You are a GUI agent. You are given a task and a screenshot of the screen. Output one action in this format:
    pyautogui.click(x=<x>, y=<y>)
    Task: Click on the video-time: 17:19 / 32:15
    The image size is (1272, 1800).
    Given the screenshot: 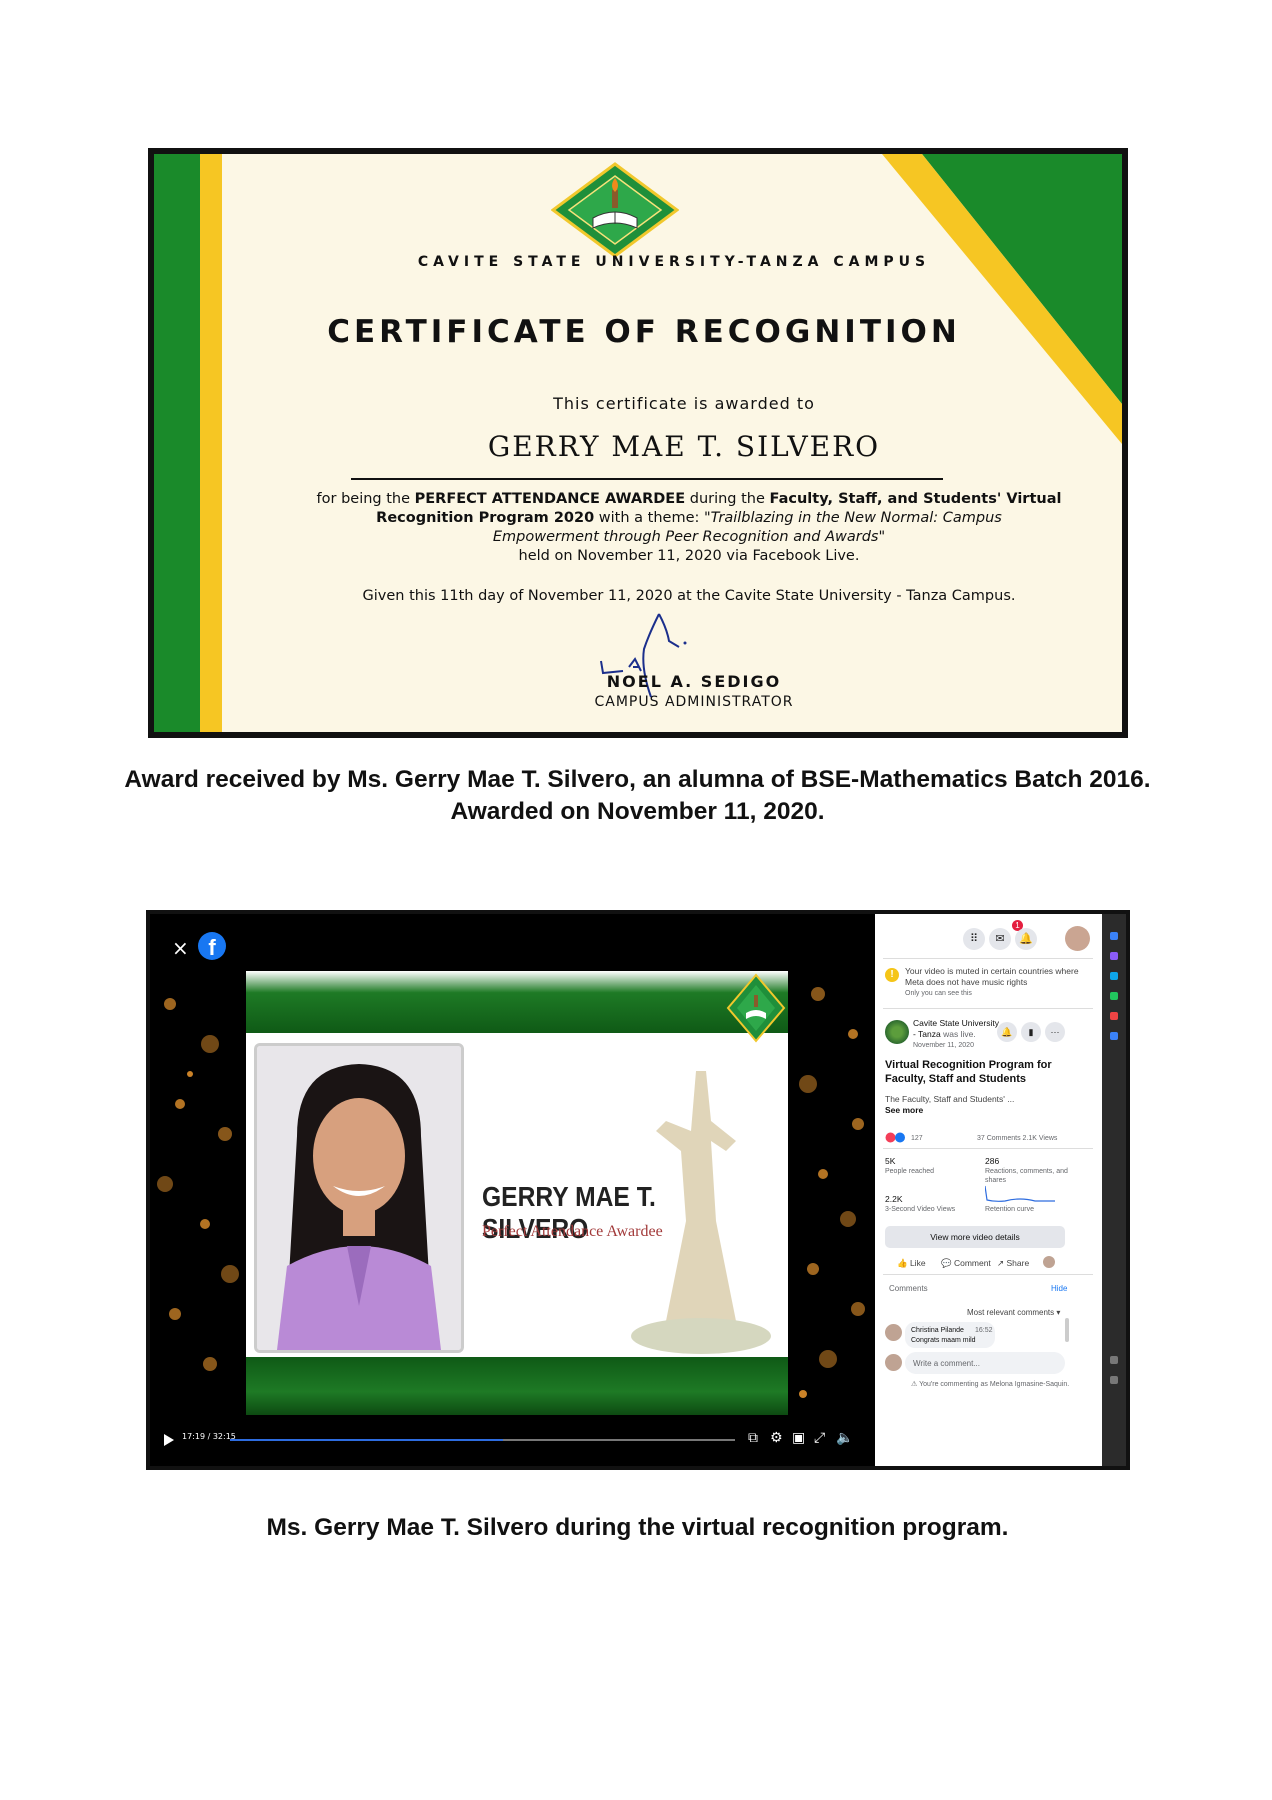 What is the action you would take?
    pyautogui.click(x=209, y=1436)
    